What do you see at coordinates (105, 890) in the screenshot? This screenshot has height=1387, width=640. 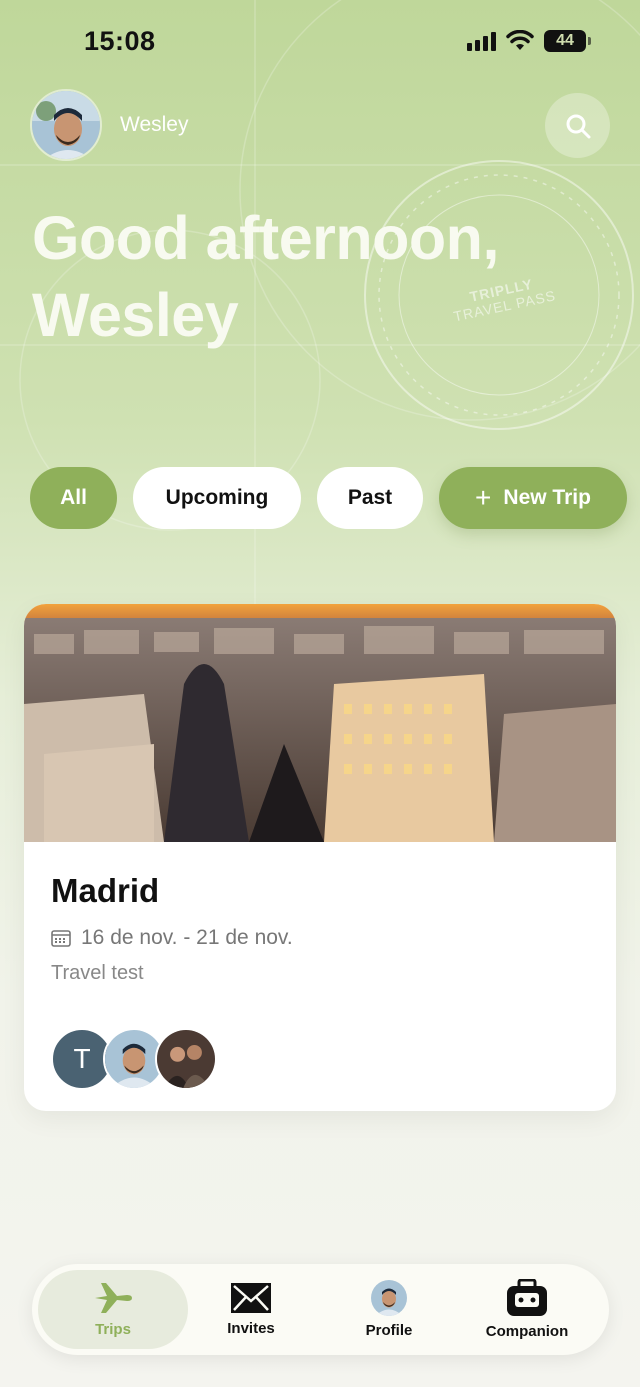 I see `trip-title: Madrid` at bounding box center [105, 890].